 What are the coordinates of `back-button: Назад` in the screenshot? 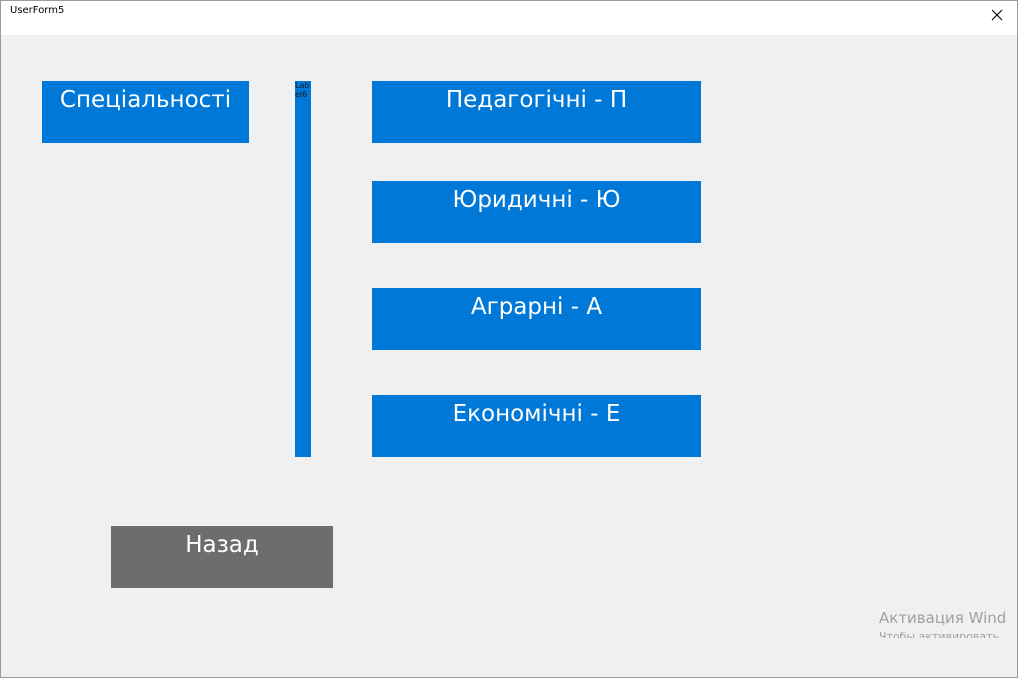 It's located at (222, 557).